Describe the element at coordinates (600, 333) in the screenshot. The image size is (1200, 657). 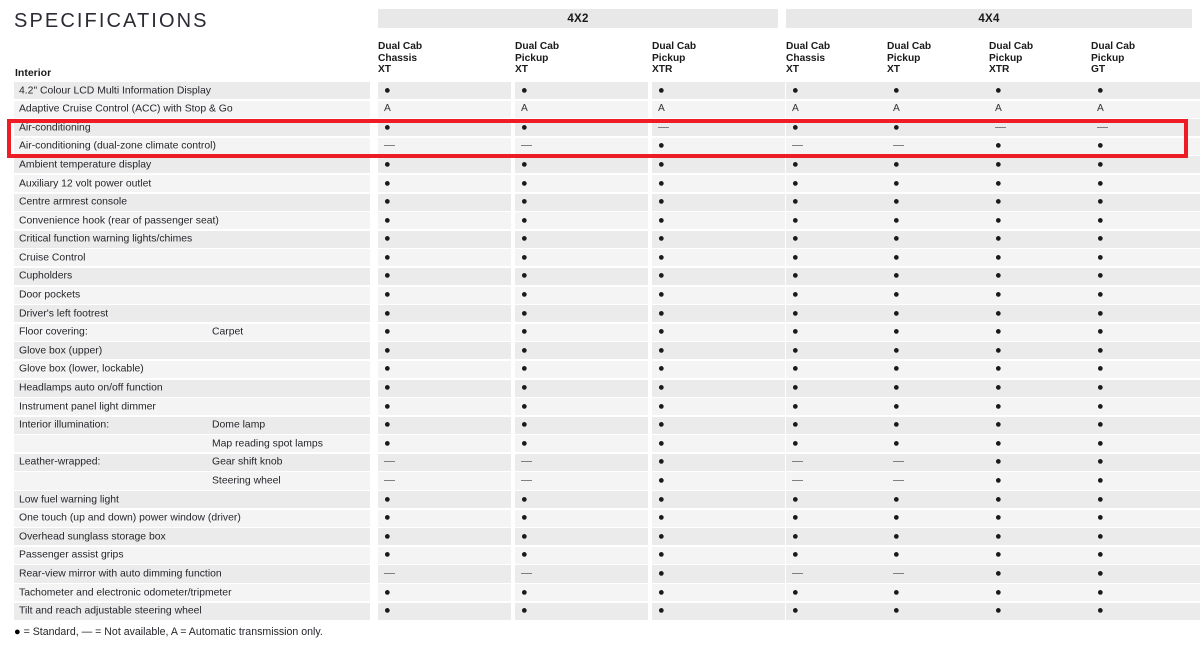
I see `table-row: Floor covering: Carpet ● ● ● ● ● ● ●` at that location.